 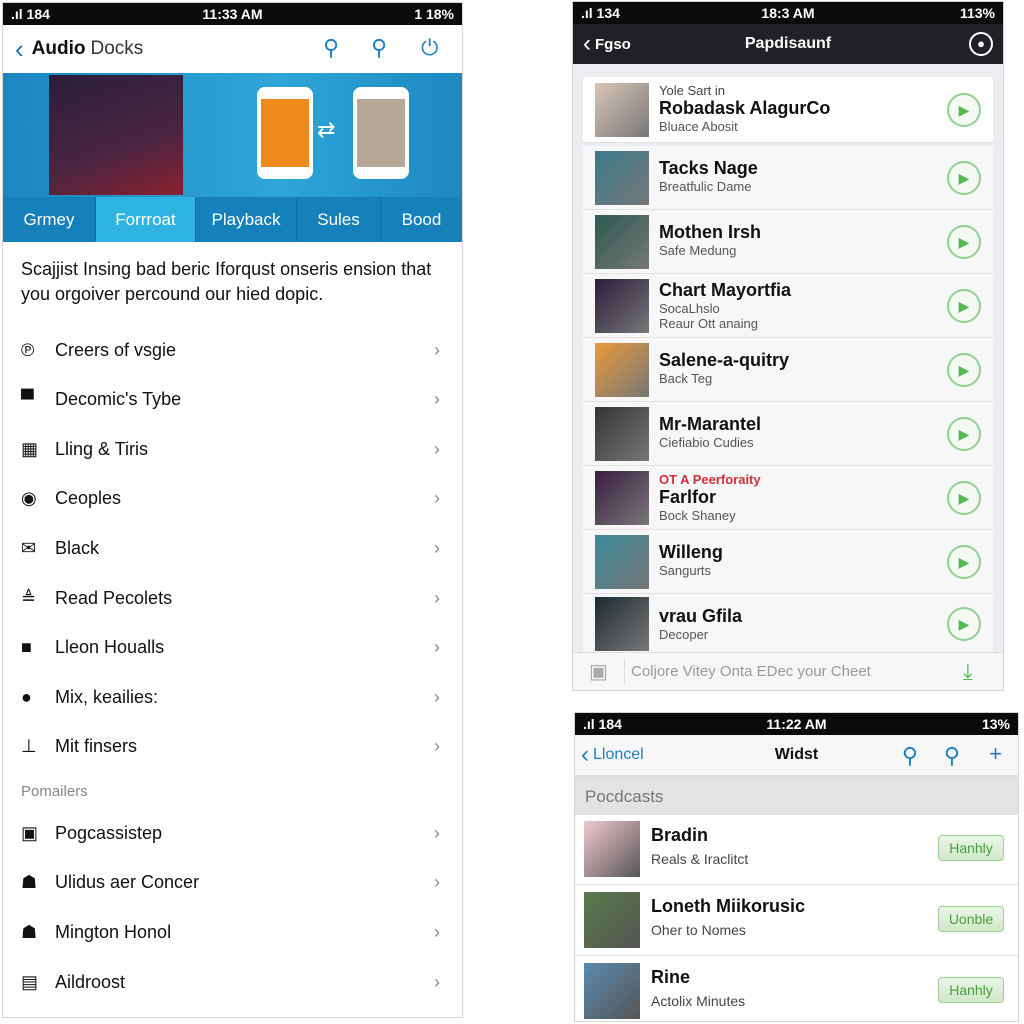 I want to click on featured-banner: ⇄, so click(x=232, y=135).